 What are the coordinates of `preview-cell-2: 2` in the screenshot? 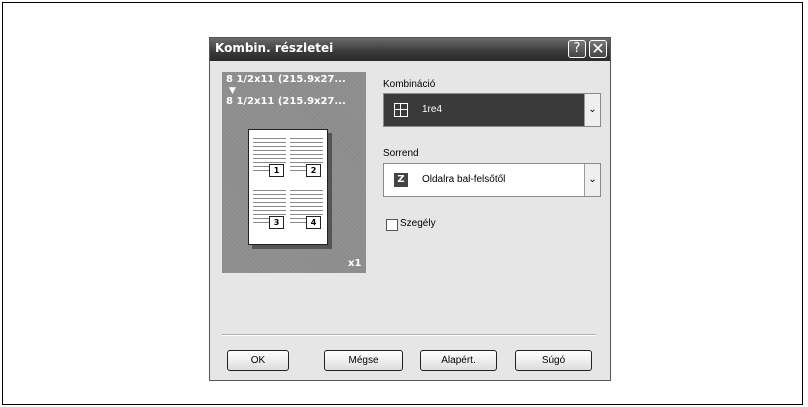 It's located at (306, 159).